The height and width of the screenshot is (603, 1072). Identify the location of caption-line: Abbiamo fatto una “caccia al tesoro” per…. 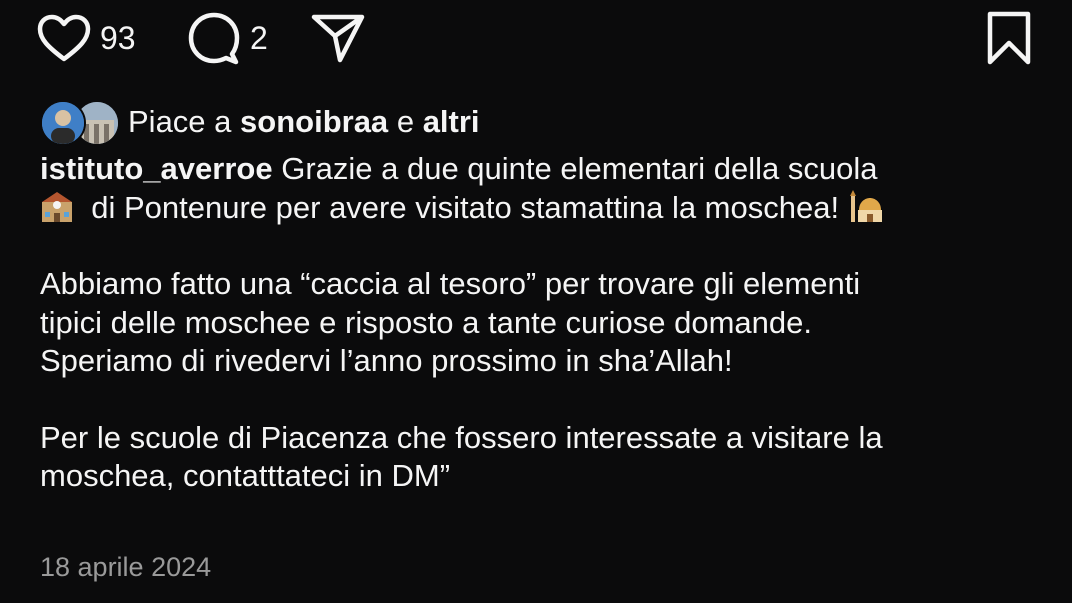
(450, 283).